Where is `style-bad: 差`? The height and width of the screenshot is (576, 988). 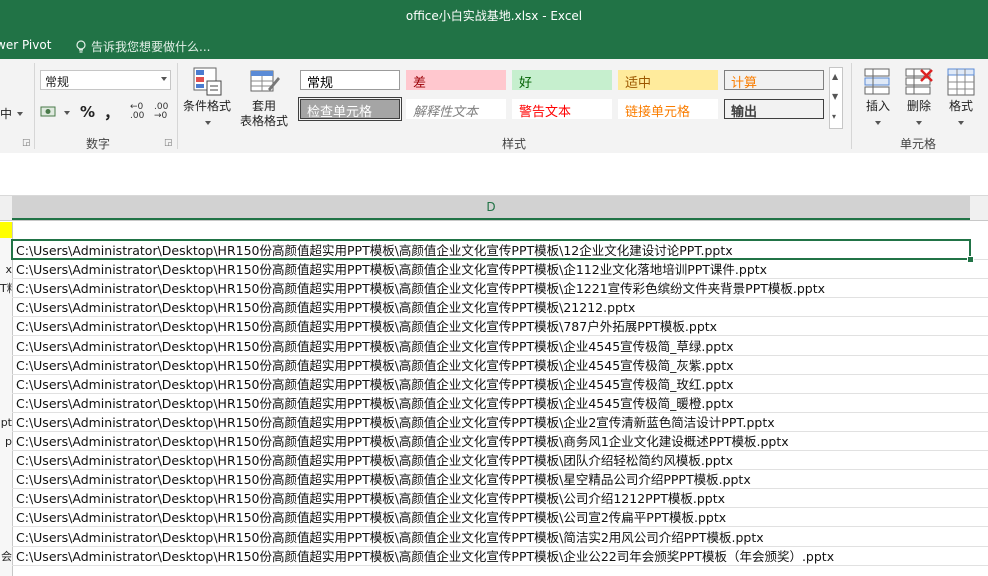 style-bad: 差 is located at coordinates (456, 80).